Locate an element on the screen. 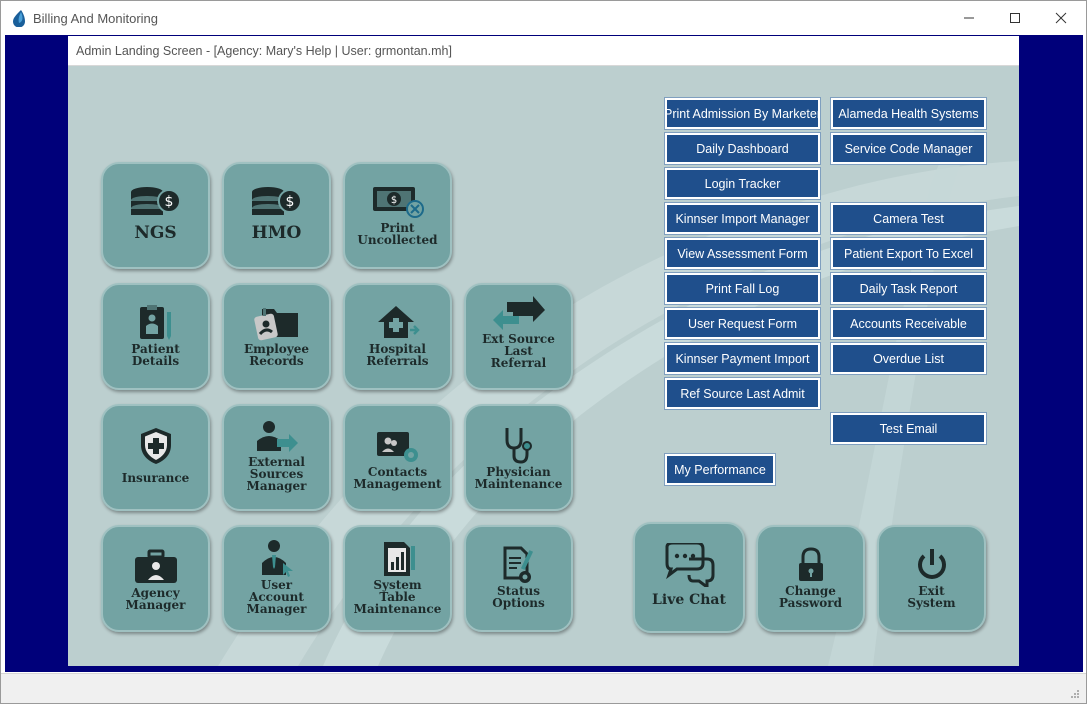 This screenshot has width=1087, height=704. kinnser-payment-import-button: Kinnser Payment Import is located at coordinates (742, 358).